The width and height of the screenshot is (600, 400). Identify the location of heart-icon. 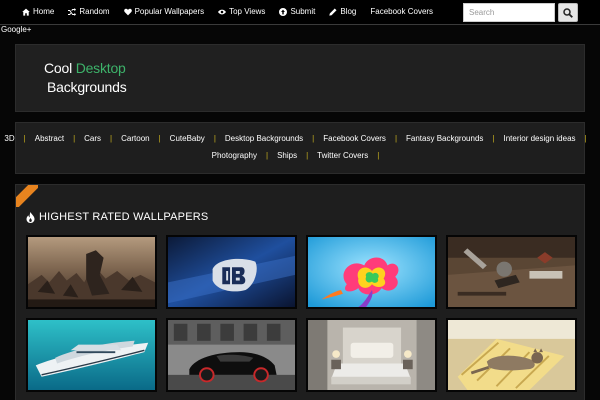
(127, 11).